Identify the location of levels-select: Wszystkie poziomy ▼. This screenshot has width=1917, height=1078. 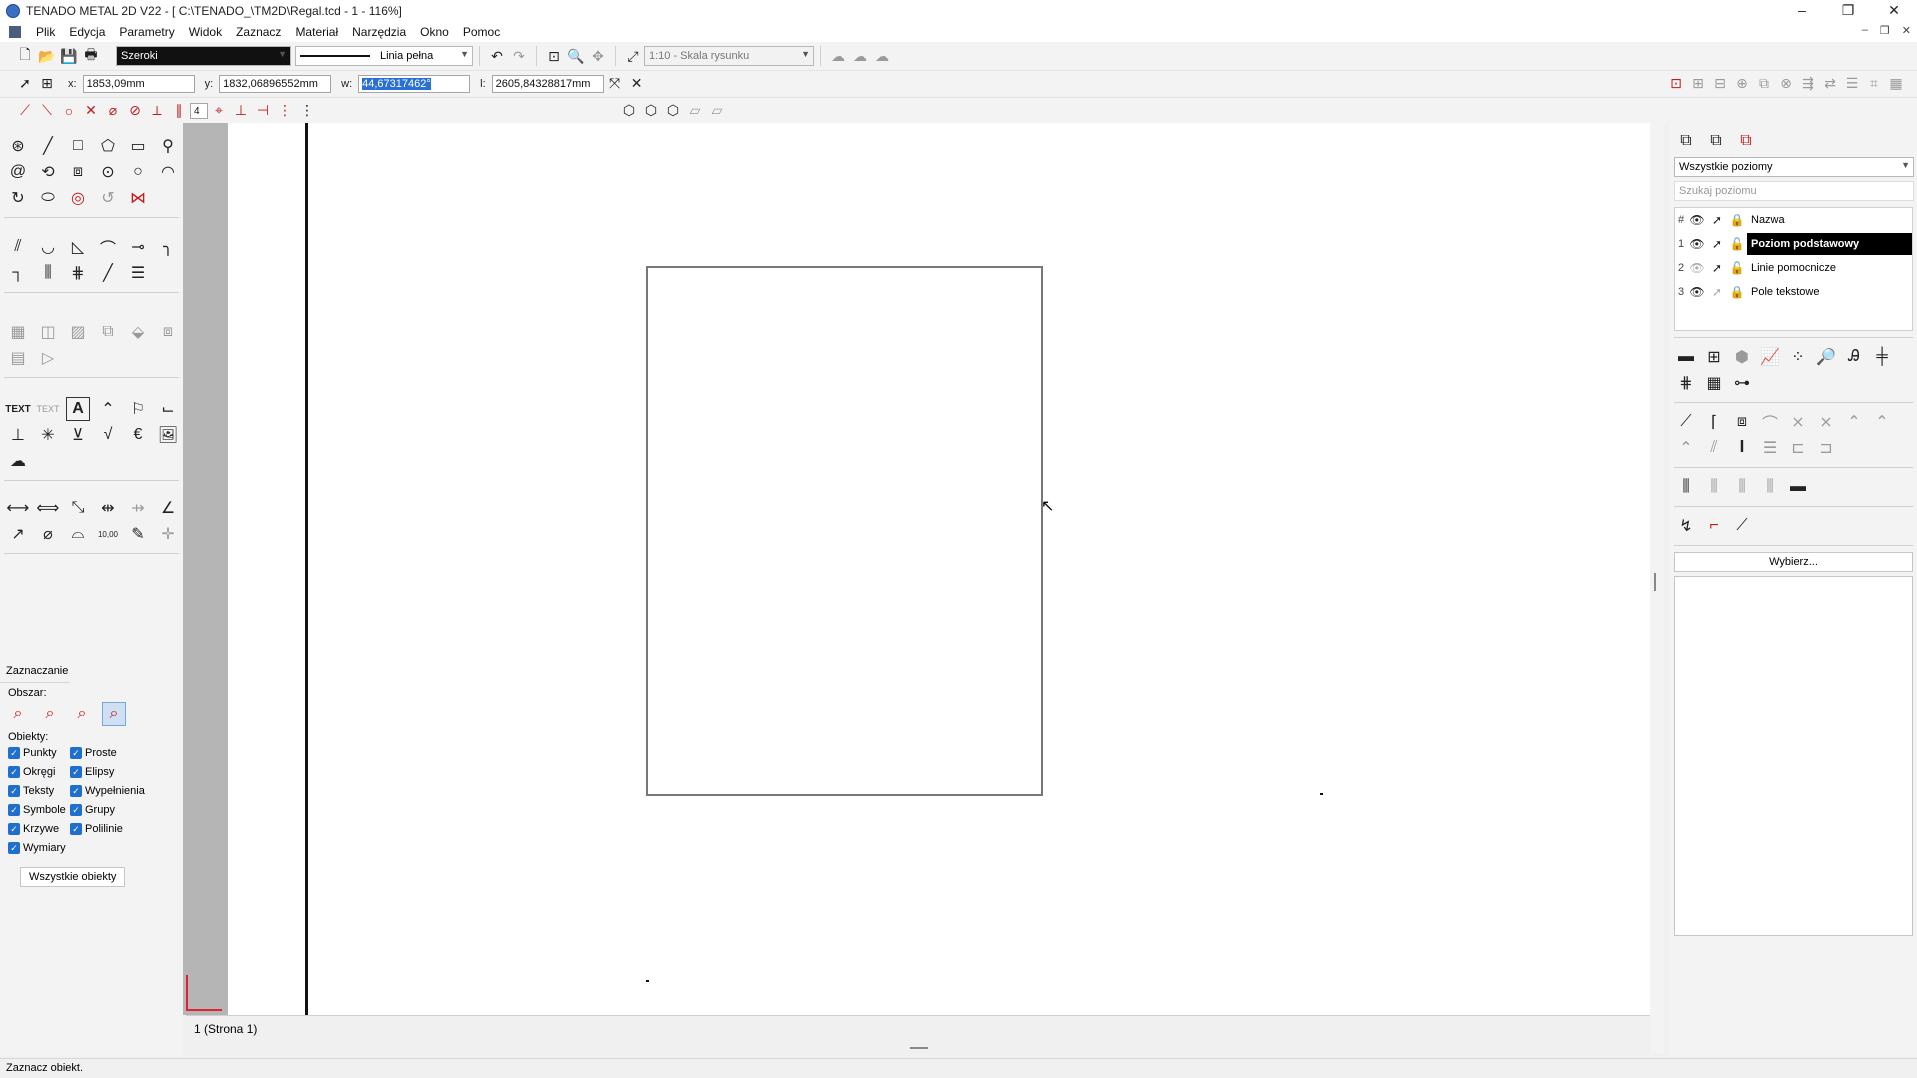
(1794, 167).